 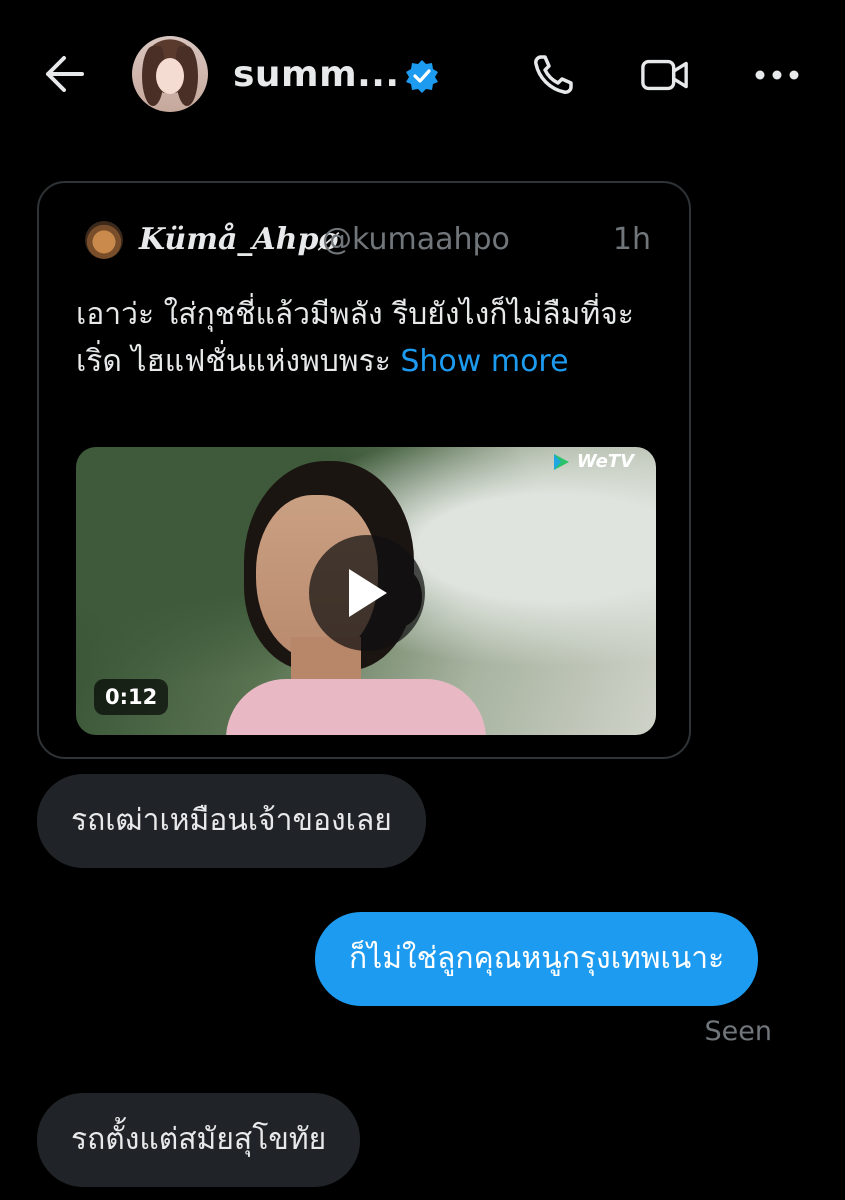 I want to click on tweet-author-avatar, so click(x=104, y=240).